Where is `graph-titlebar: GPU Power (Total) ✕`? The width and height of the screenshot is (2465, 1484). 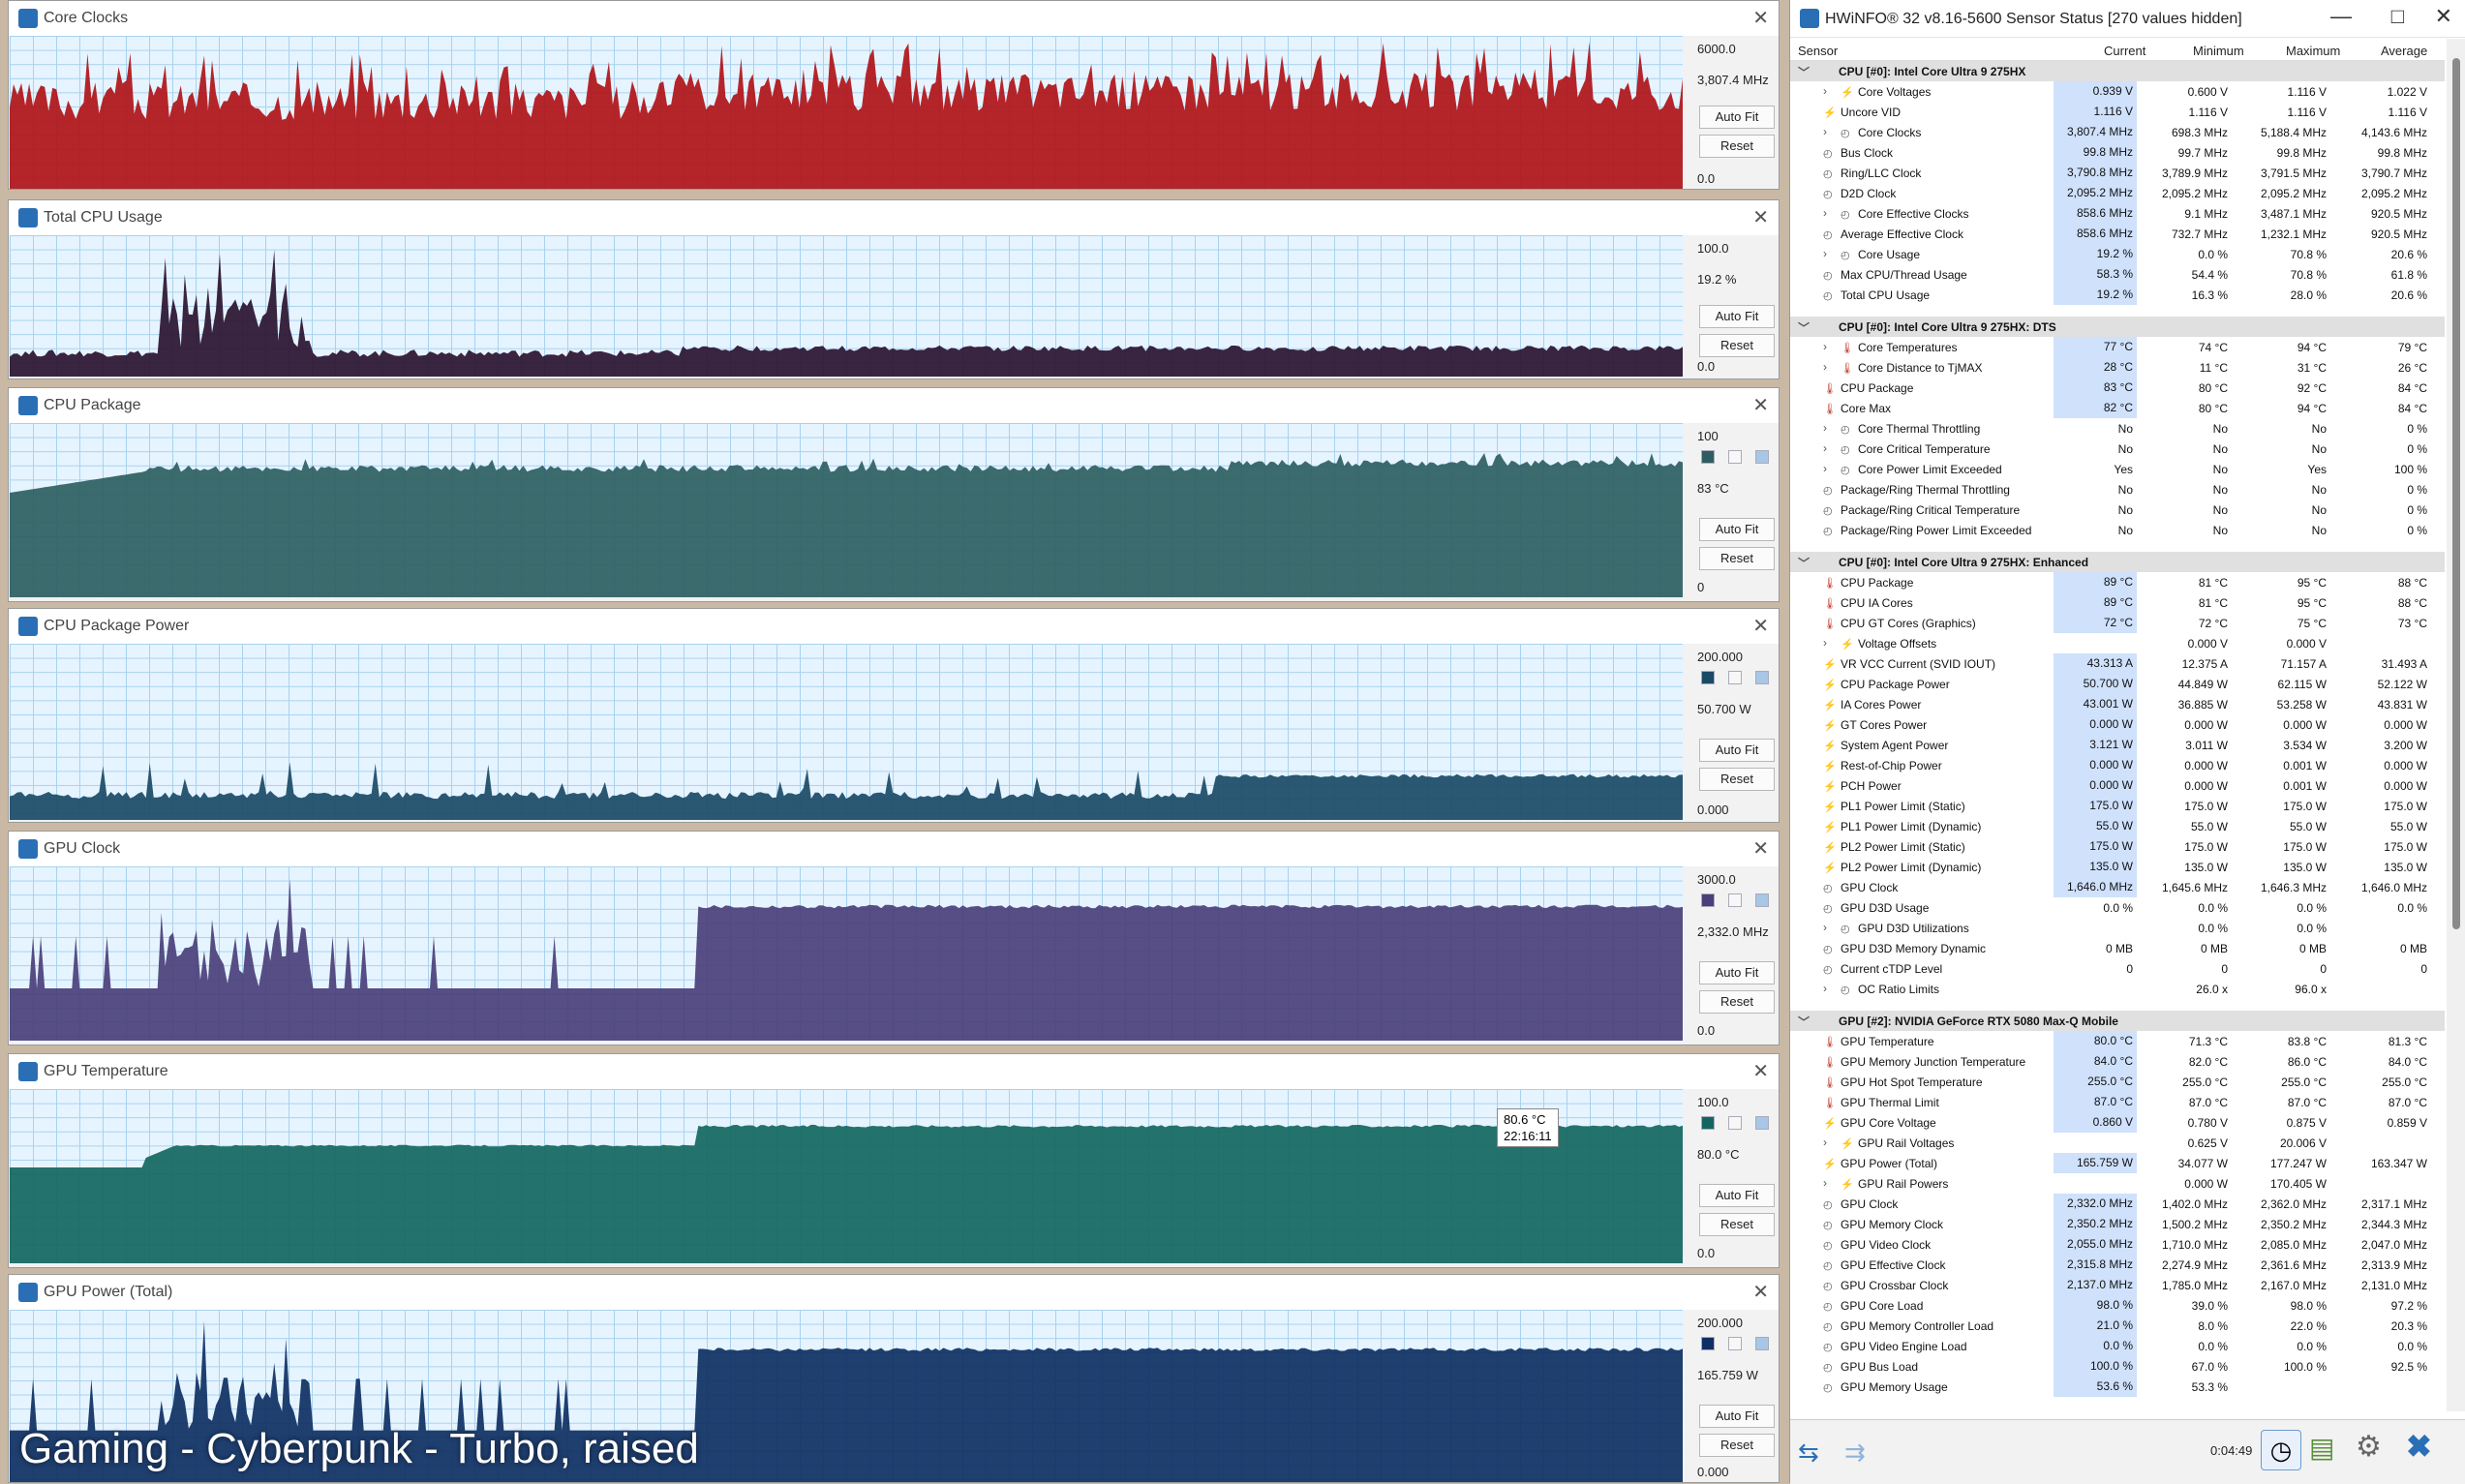 graph-titlebar: GPU Power (Total) ✕ is located at coordinates (894, 1292).